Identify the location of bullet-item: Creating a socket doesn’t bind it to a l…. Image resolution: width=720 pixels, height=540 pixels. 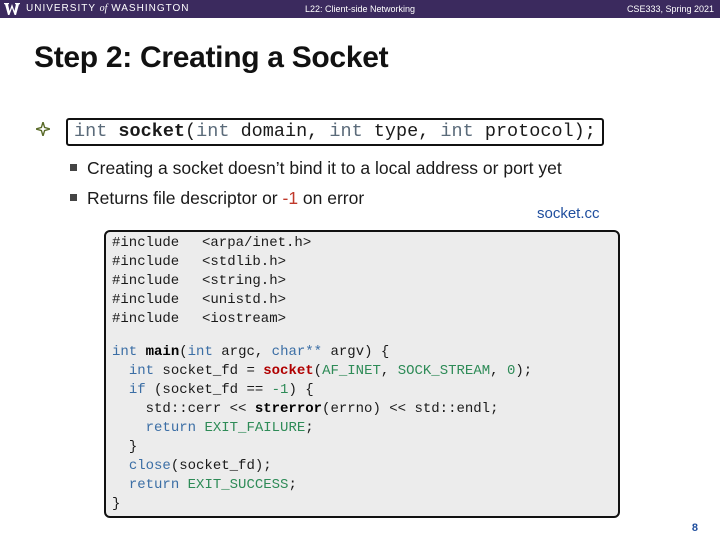
(316, 168).